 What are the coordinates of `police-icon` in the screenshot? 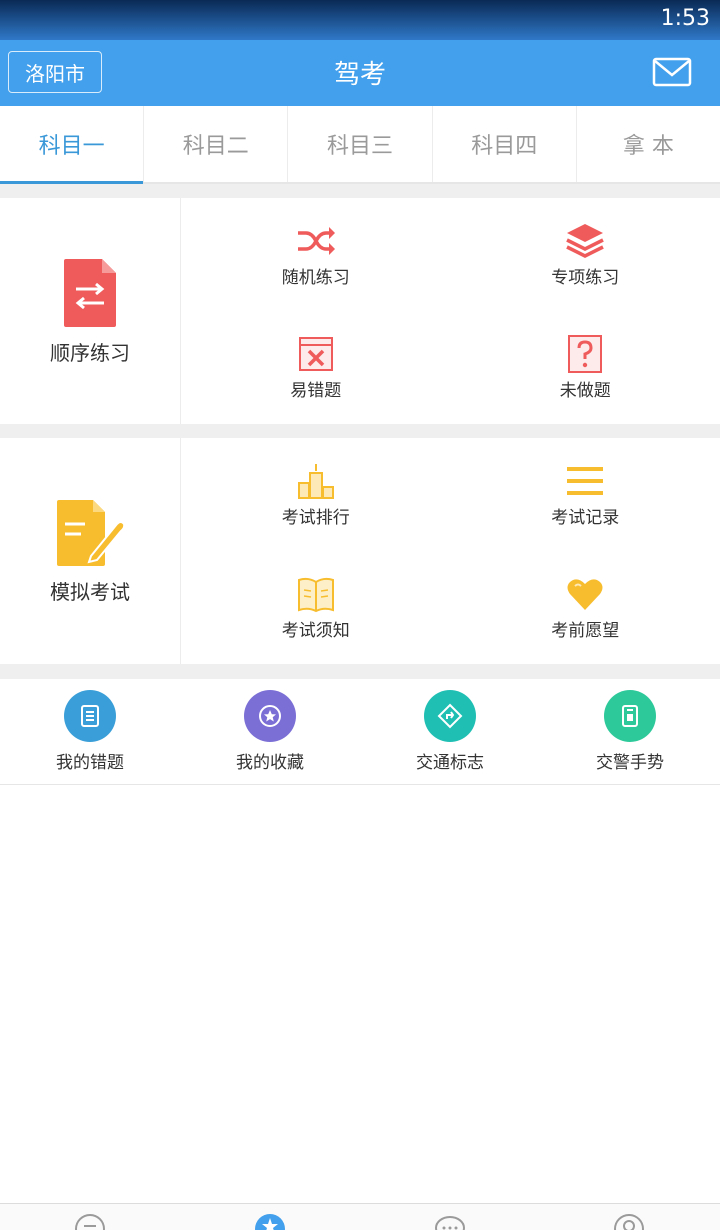 It's located at (630, 716).